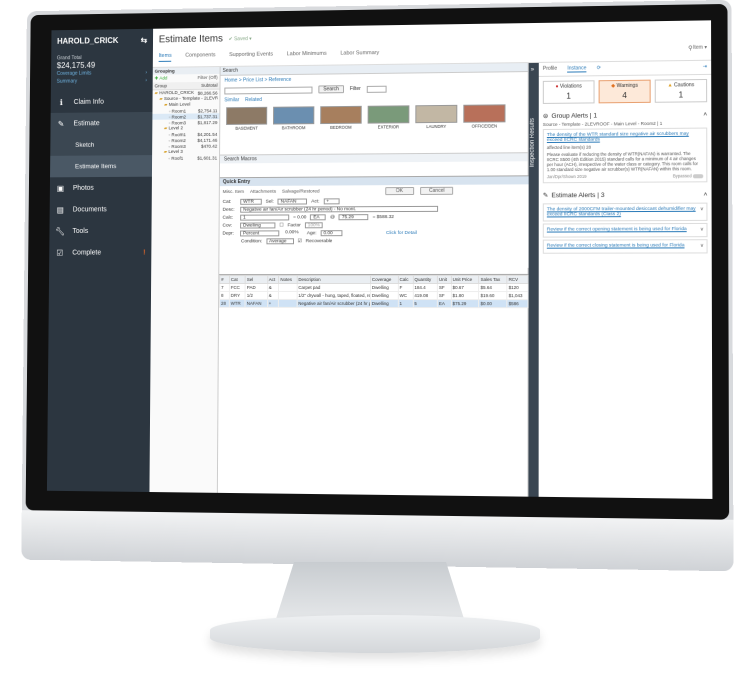 This screenshot has height=679, width=742. Describe the element at coordinates (256, 295) in the screenshot. I see `table-cell: 1/2` at that location.